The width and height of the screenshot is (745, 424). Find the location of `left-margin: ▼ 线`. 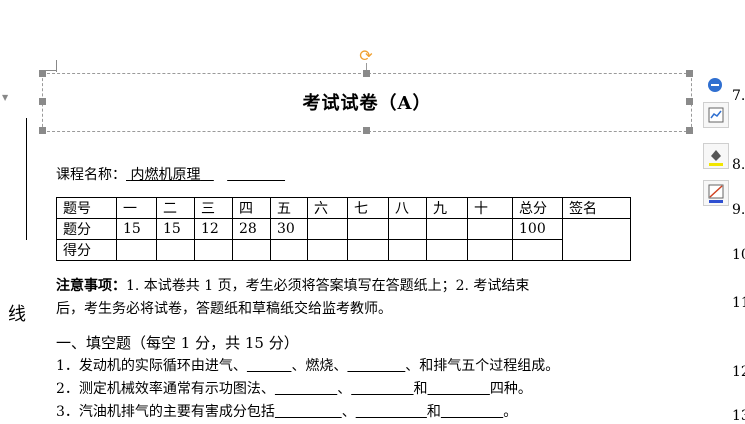

left-margin: ▼ 线 is located at coordinates (21, 209).